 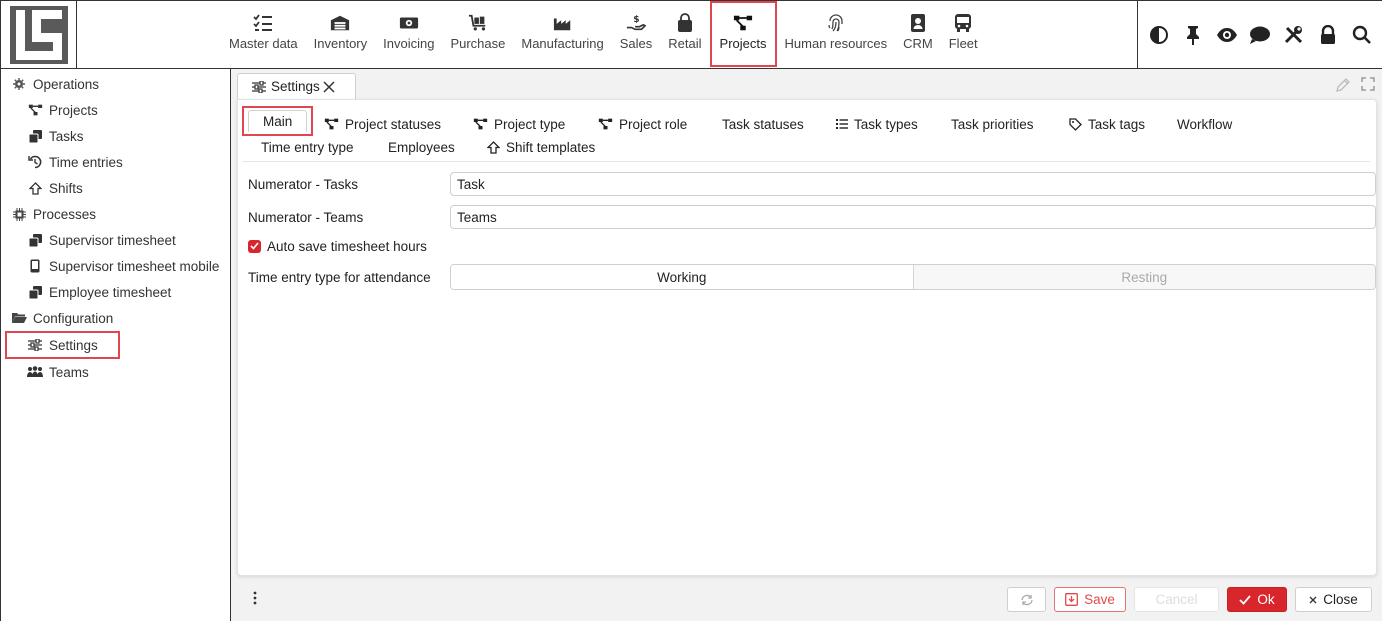 I want to click on subtab-main: Main, so click(x=278, y=121).